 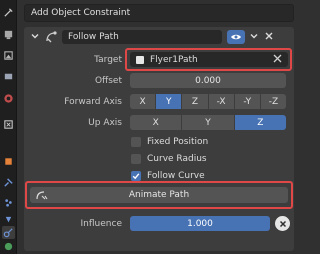 I want to click on view-layer-icon, so click(x=8, y=76).